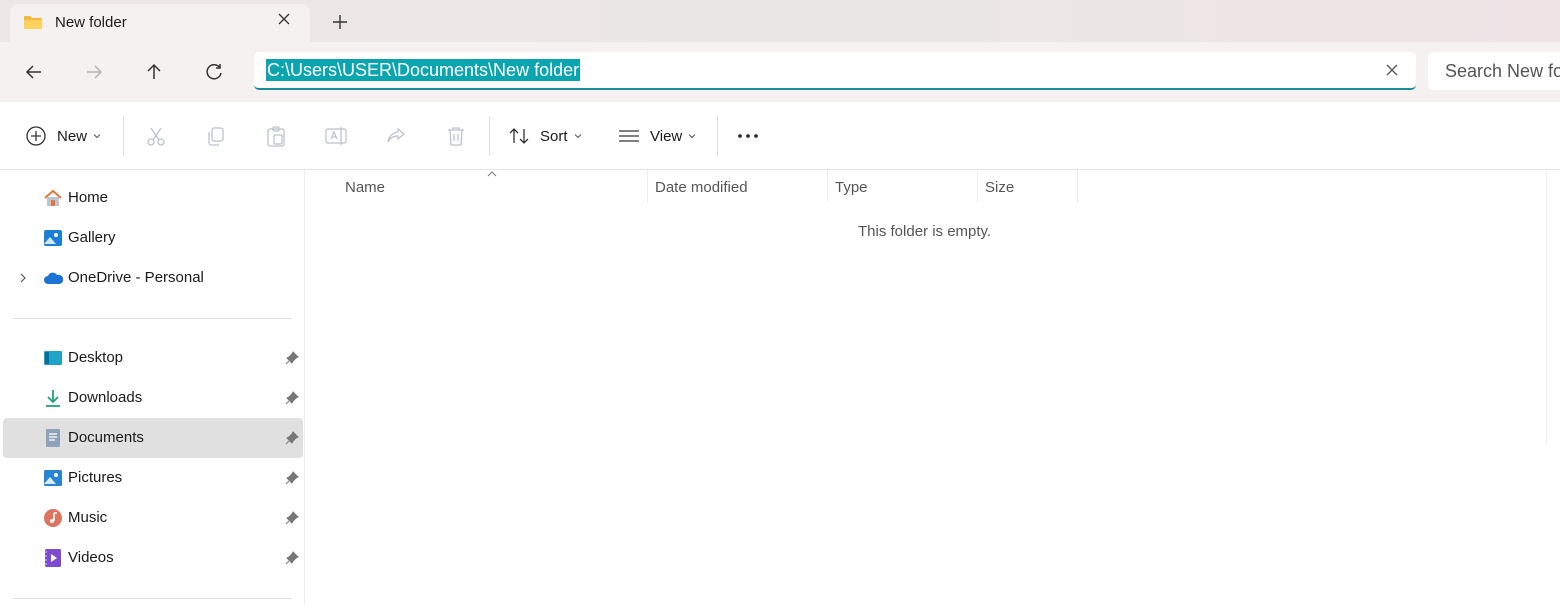 This screenshot has width=1560, height=605. Describe the element at coordinates (105, 397) in the screenshot. I see `sidebar-item-label: Downloads` at that location.